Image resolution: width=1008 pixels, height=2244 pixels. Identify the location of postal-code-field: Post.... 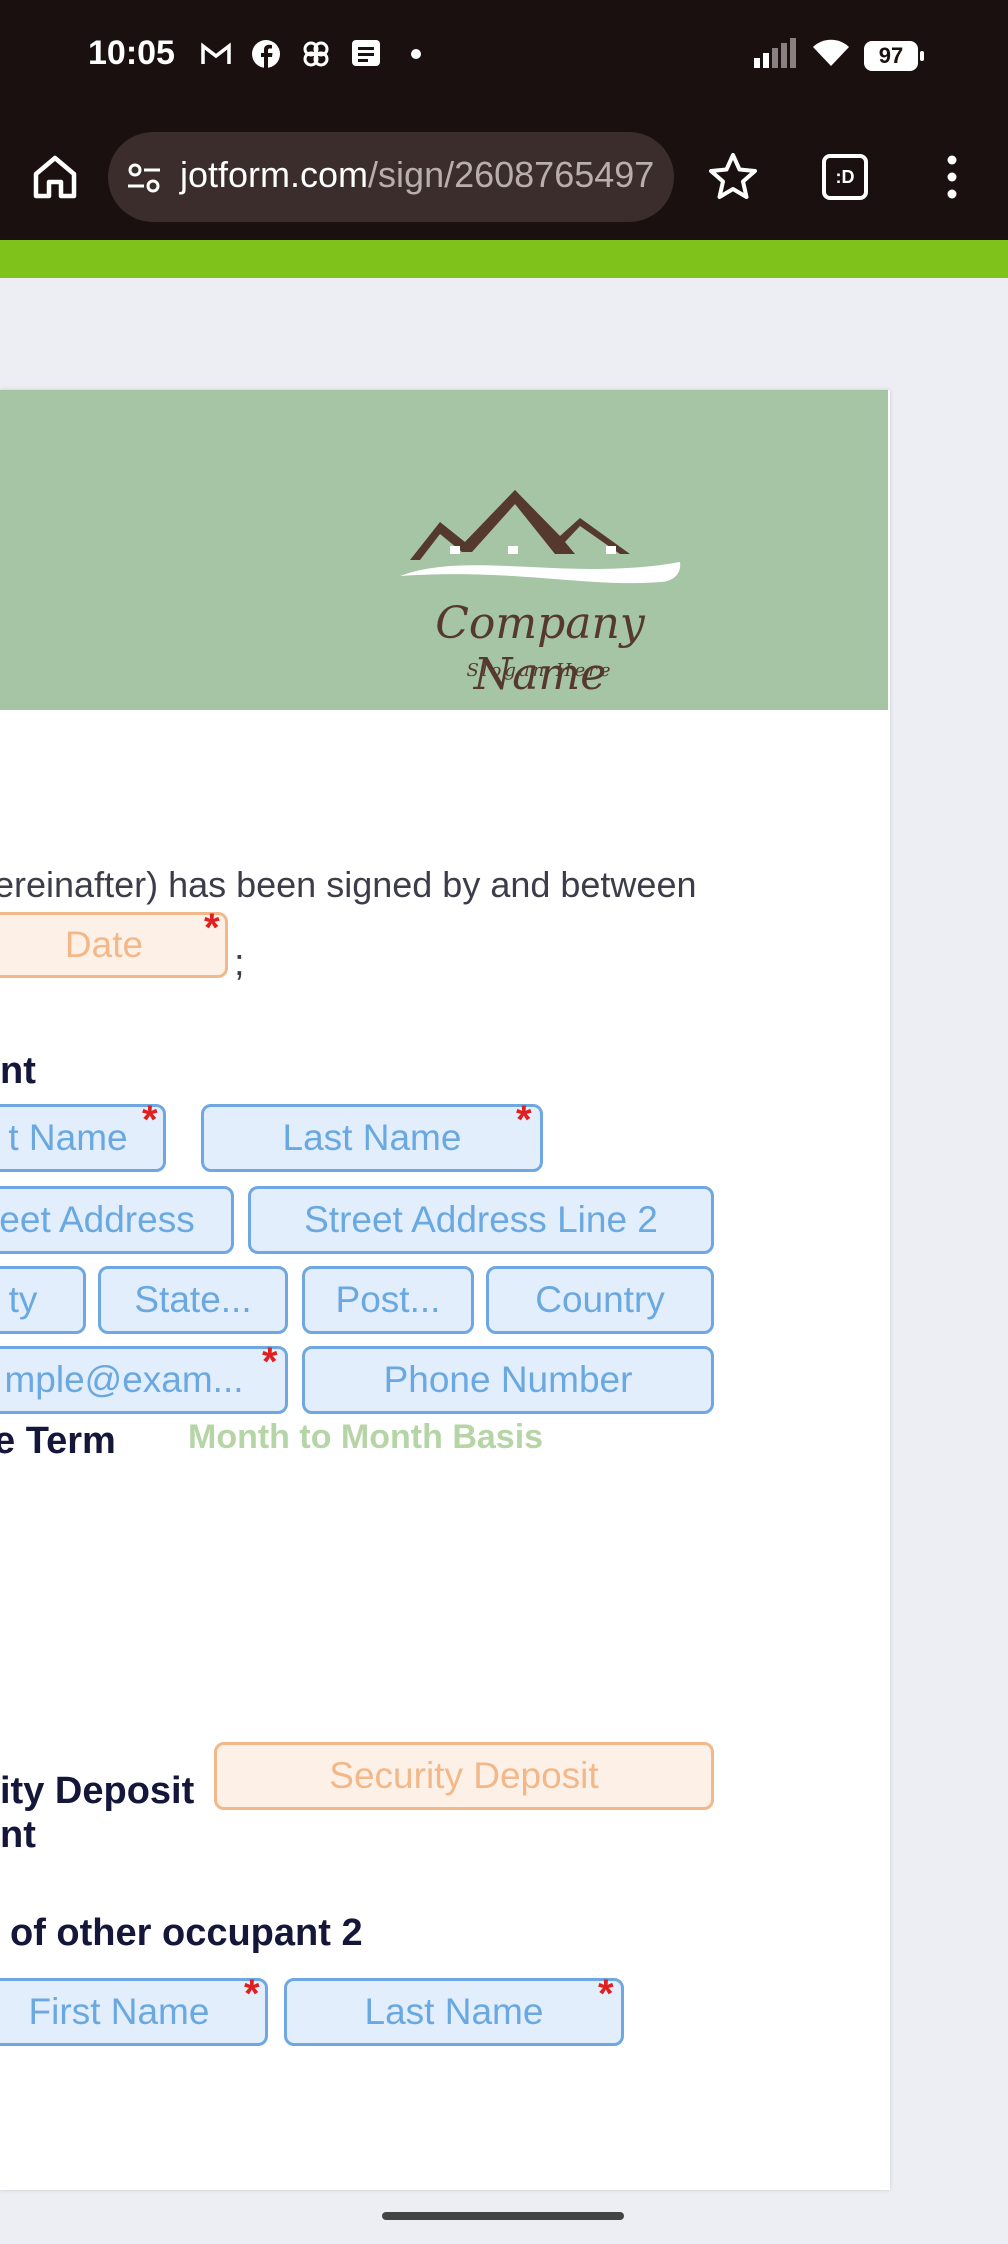
(388, 1300).